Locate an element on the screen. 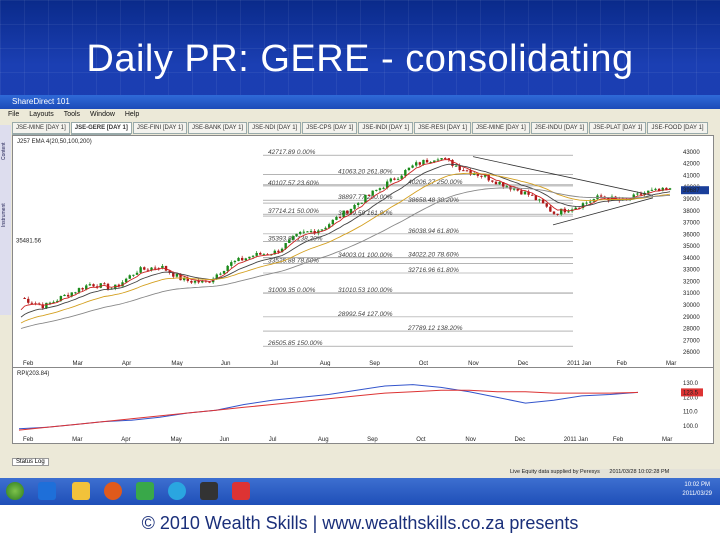 The image size is (720, 540). chart-tab: JSE-GERE [DAY 1] is located at coordinates (101, 128).